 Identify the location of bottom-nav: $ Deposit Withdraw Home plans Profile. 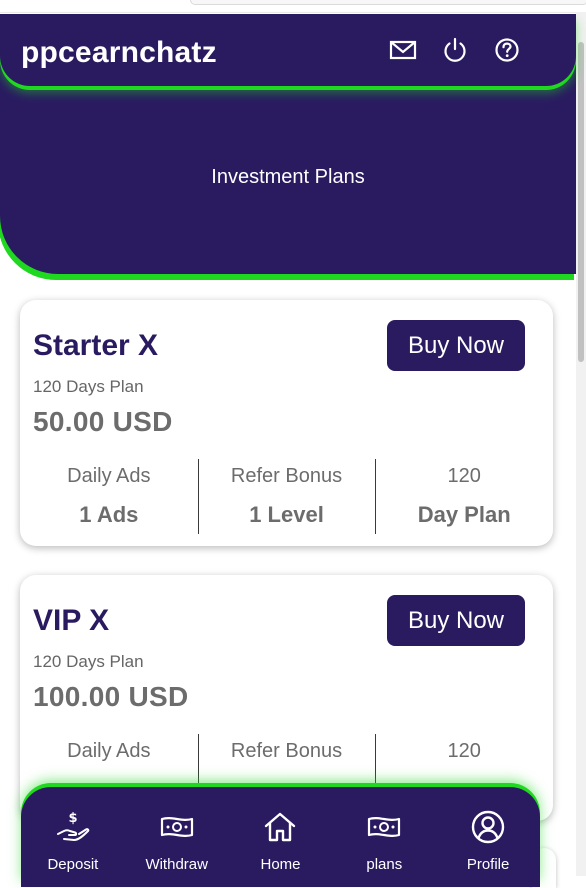
(280, 837).